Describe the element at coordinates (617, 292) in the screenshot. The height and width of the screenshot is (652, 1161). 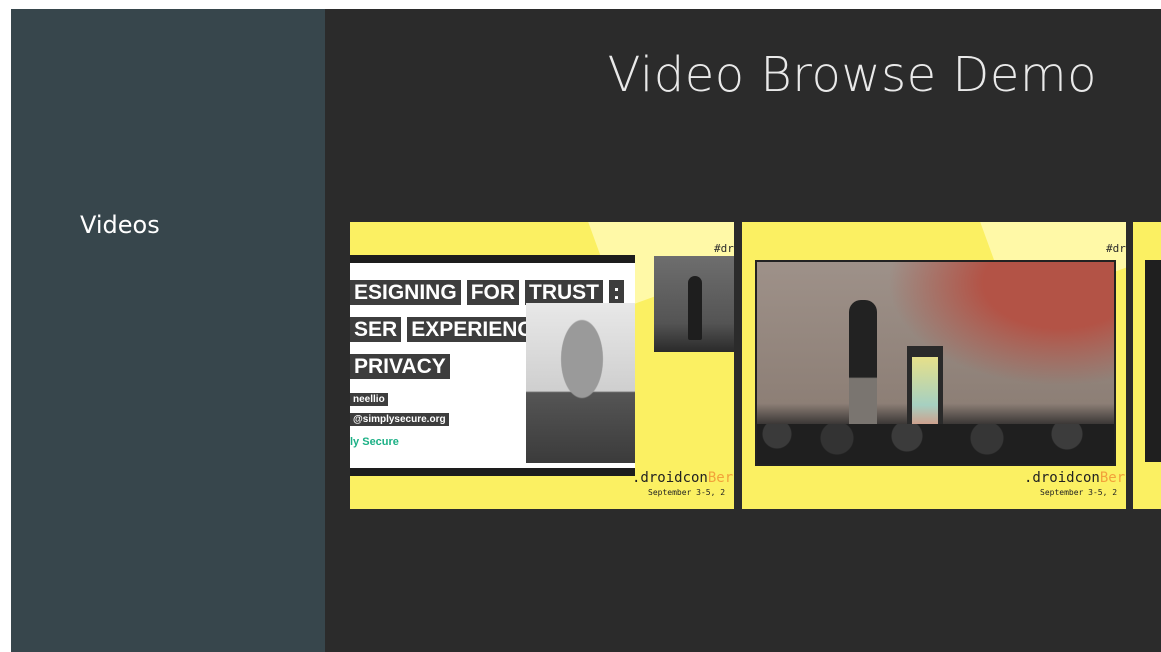
I see `slide-word: :` at that location.